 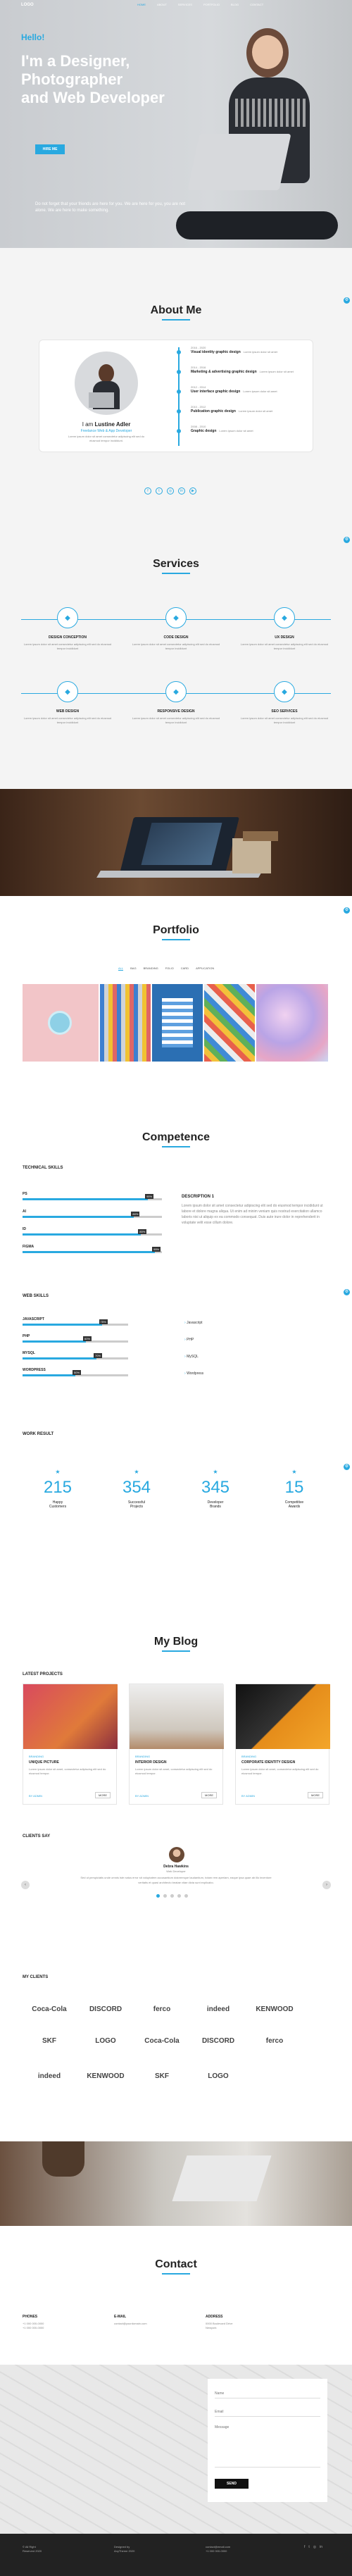 I want to click on timeline-dot, so click(x=179, y=411).